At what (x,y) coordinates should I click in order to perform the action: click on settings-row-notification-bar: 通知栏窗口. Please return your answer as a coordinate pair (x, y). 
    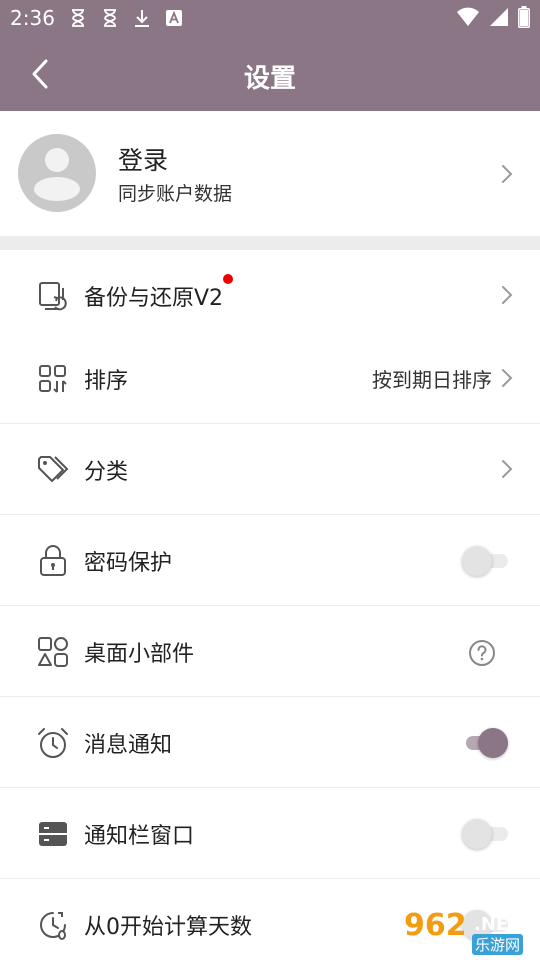
    Looking at the image, I should click on (270, 833).